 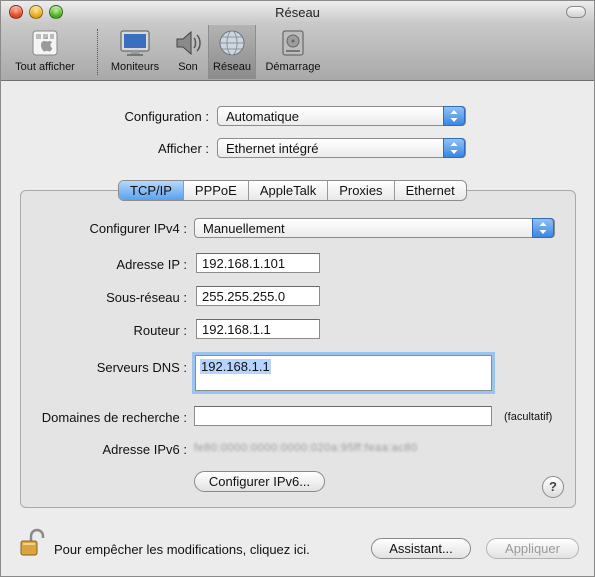 I want to click on search-domains-label: Domaines de recherche :, so click(x=114, y=417).